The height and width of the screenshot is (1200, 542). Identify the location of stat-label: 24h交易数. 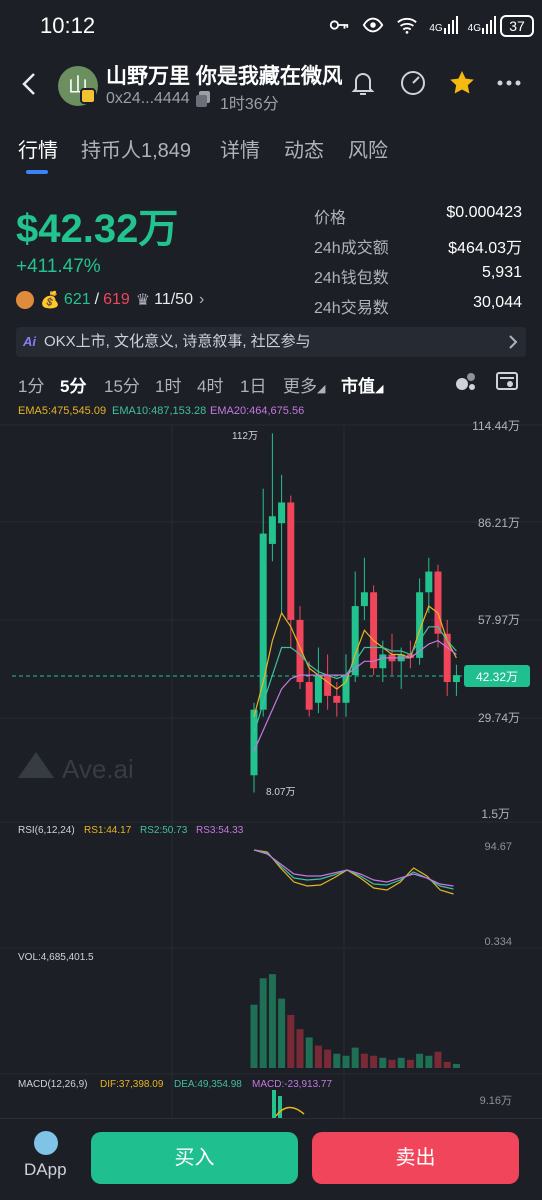
(351, 308).